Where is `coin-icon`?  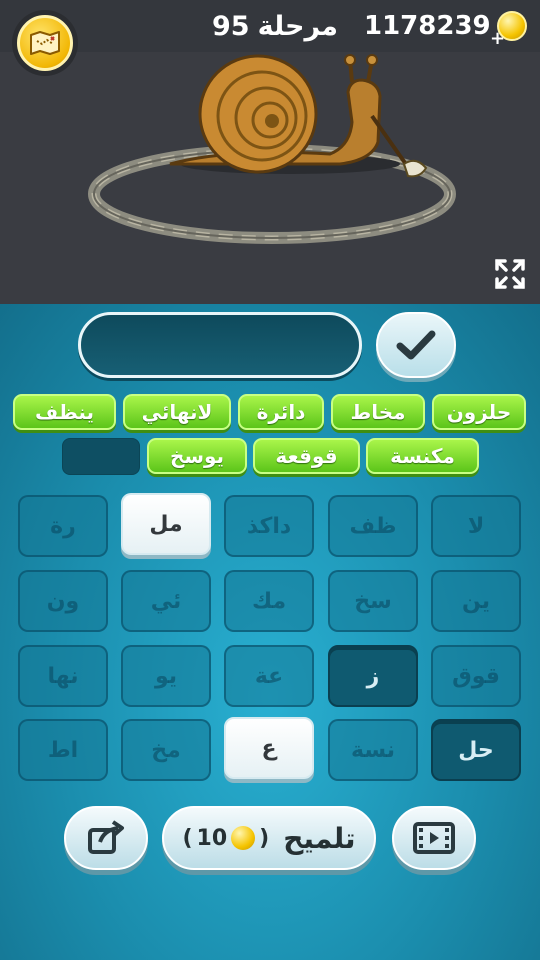
coin-icon is located at coordinates (243, 838).